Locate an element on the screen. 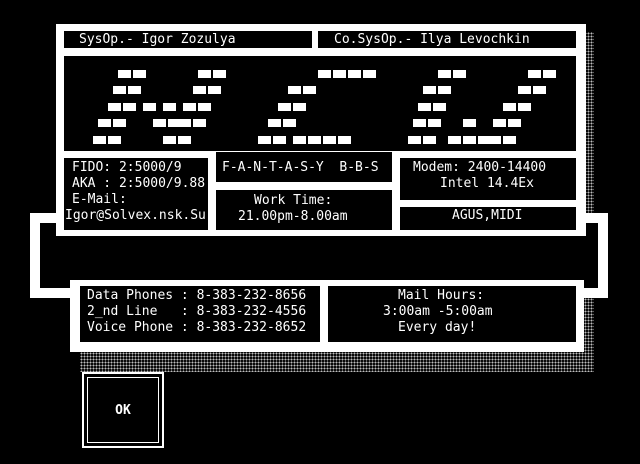 This screenshot has width=640, height=464. mailhours-days: Every day! is located at coordinates (437, 327).